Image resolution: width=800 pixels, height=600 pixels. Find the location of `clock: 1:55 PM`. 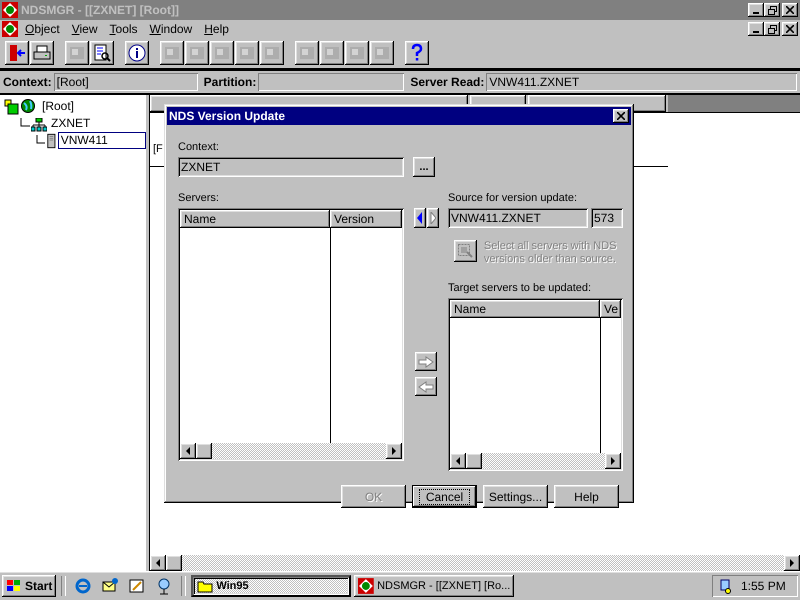

clock: 1:55 PM is located at coordinates (763, 586).